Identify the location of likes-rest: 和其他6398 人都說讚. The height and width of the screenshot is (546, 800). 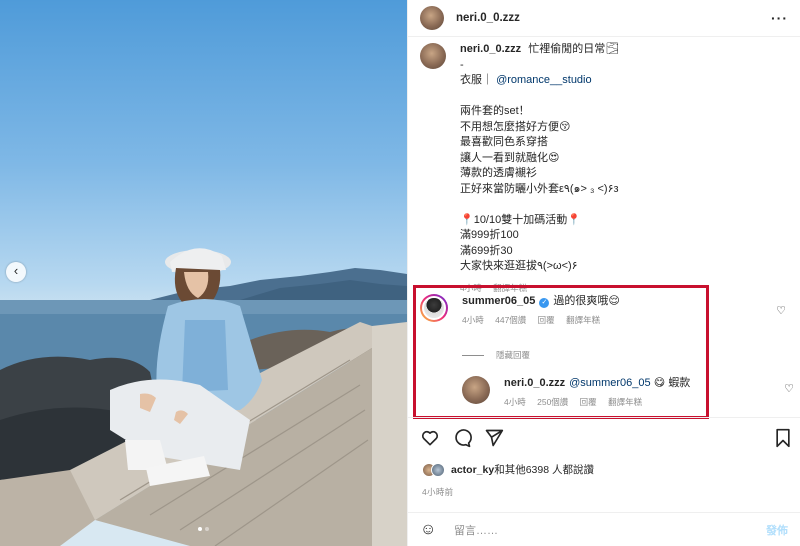
(544, 469).